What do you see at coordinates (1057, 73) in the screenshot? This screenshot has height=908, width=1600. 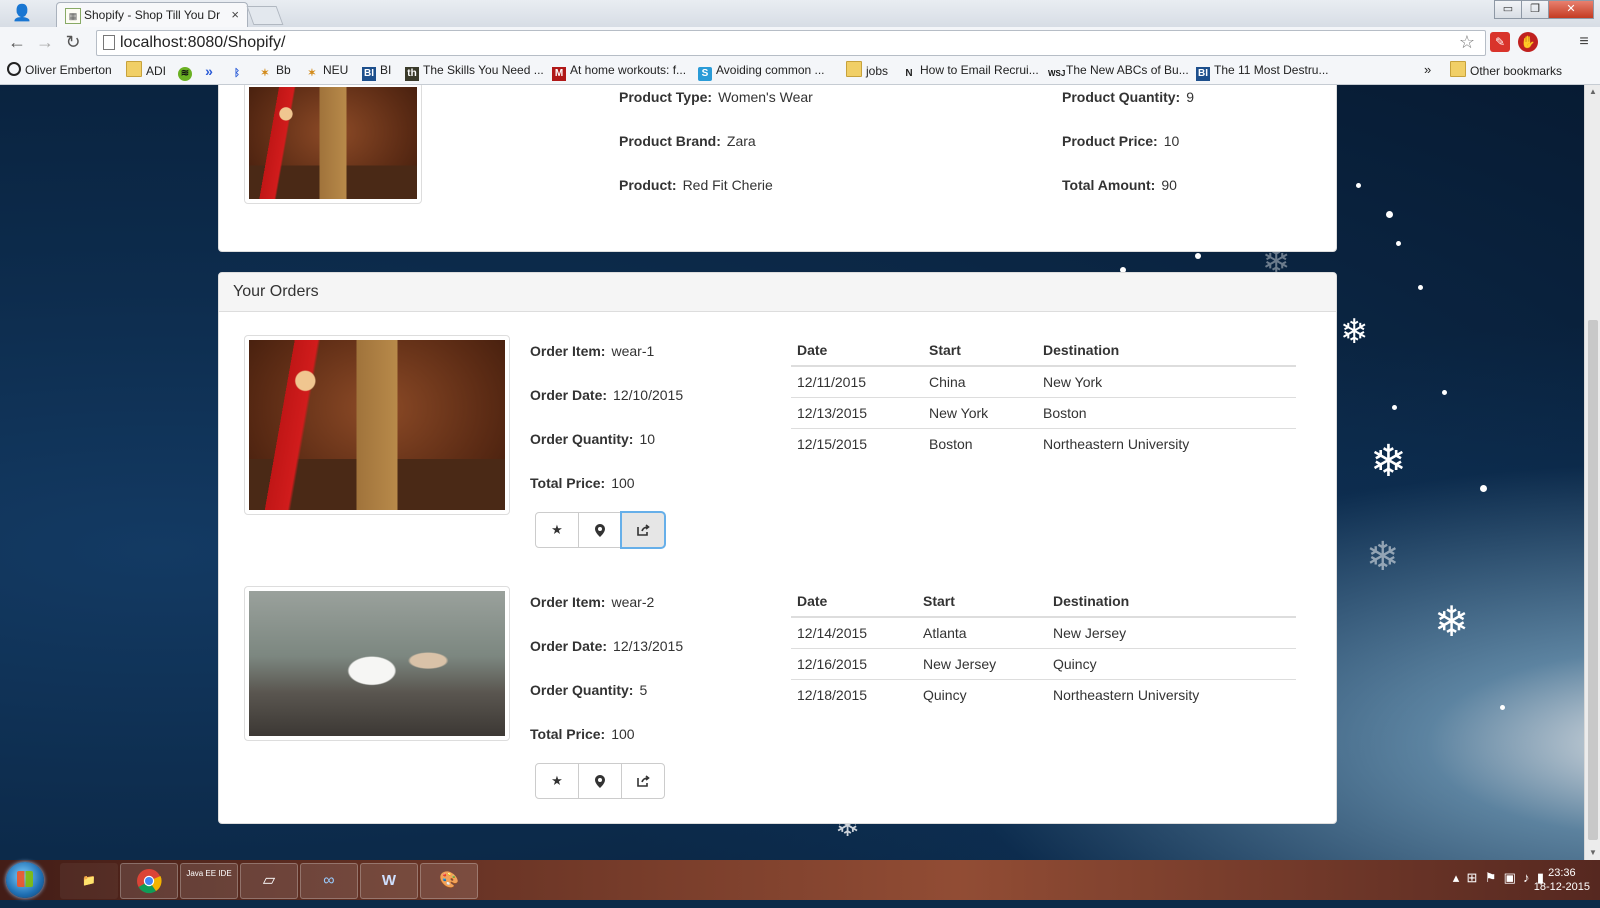 I see `wsj-icon: WSJ` at bounding box center [1057, 73].